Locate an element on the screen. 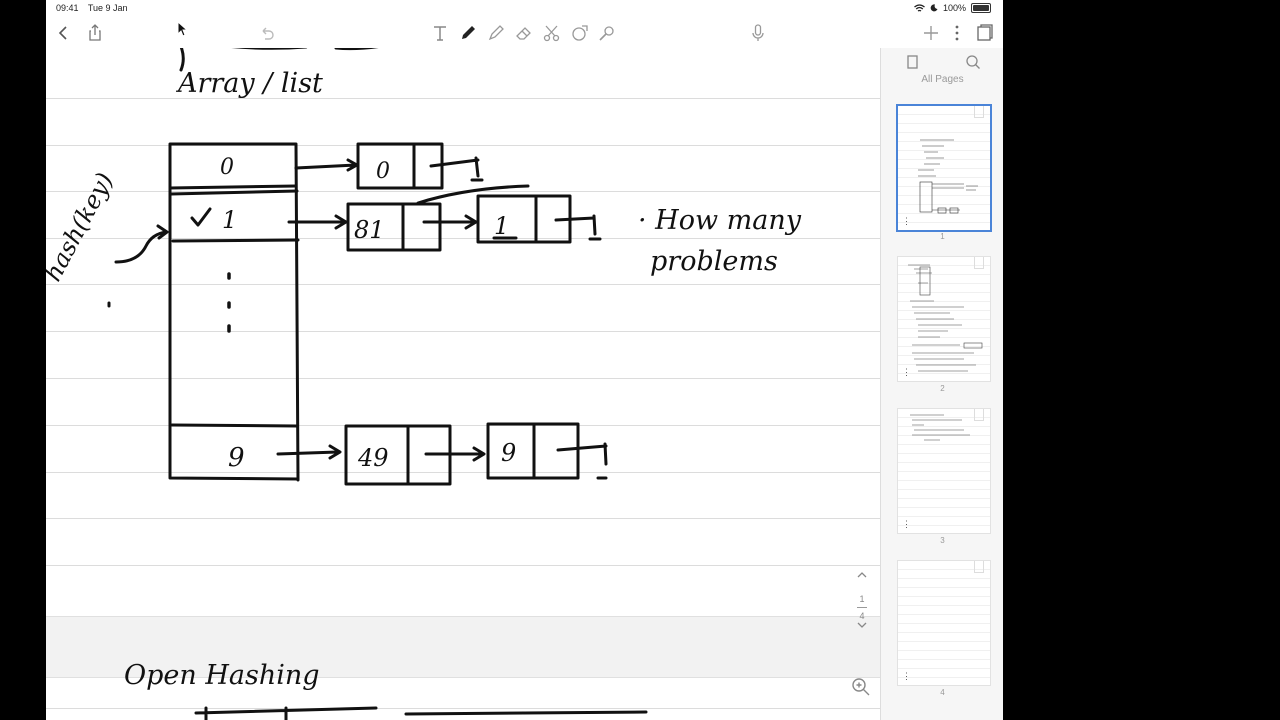  pages-icon is located at coordinates (985, 32).